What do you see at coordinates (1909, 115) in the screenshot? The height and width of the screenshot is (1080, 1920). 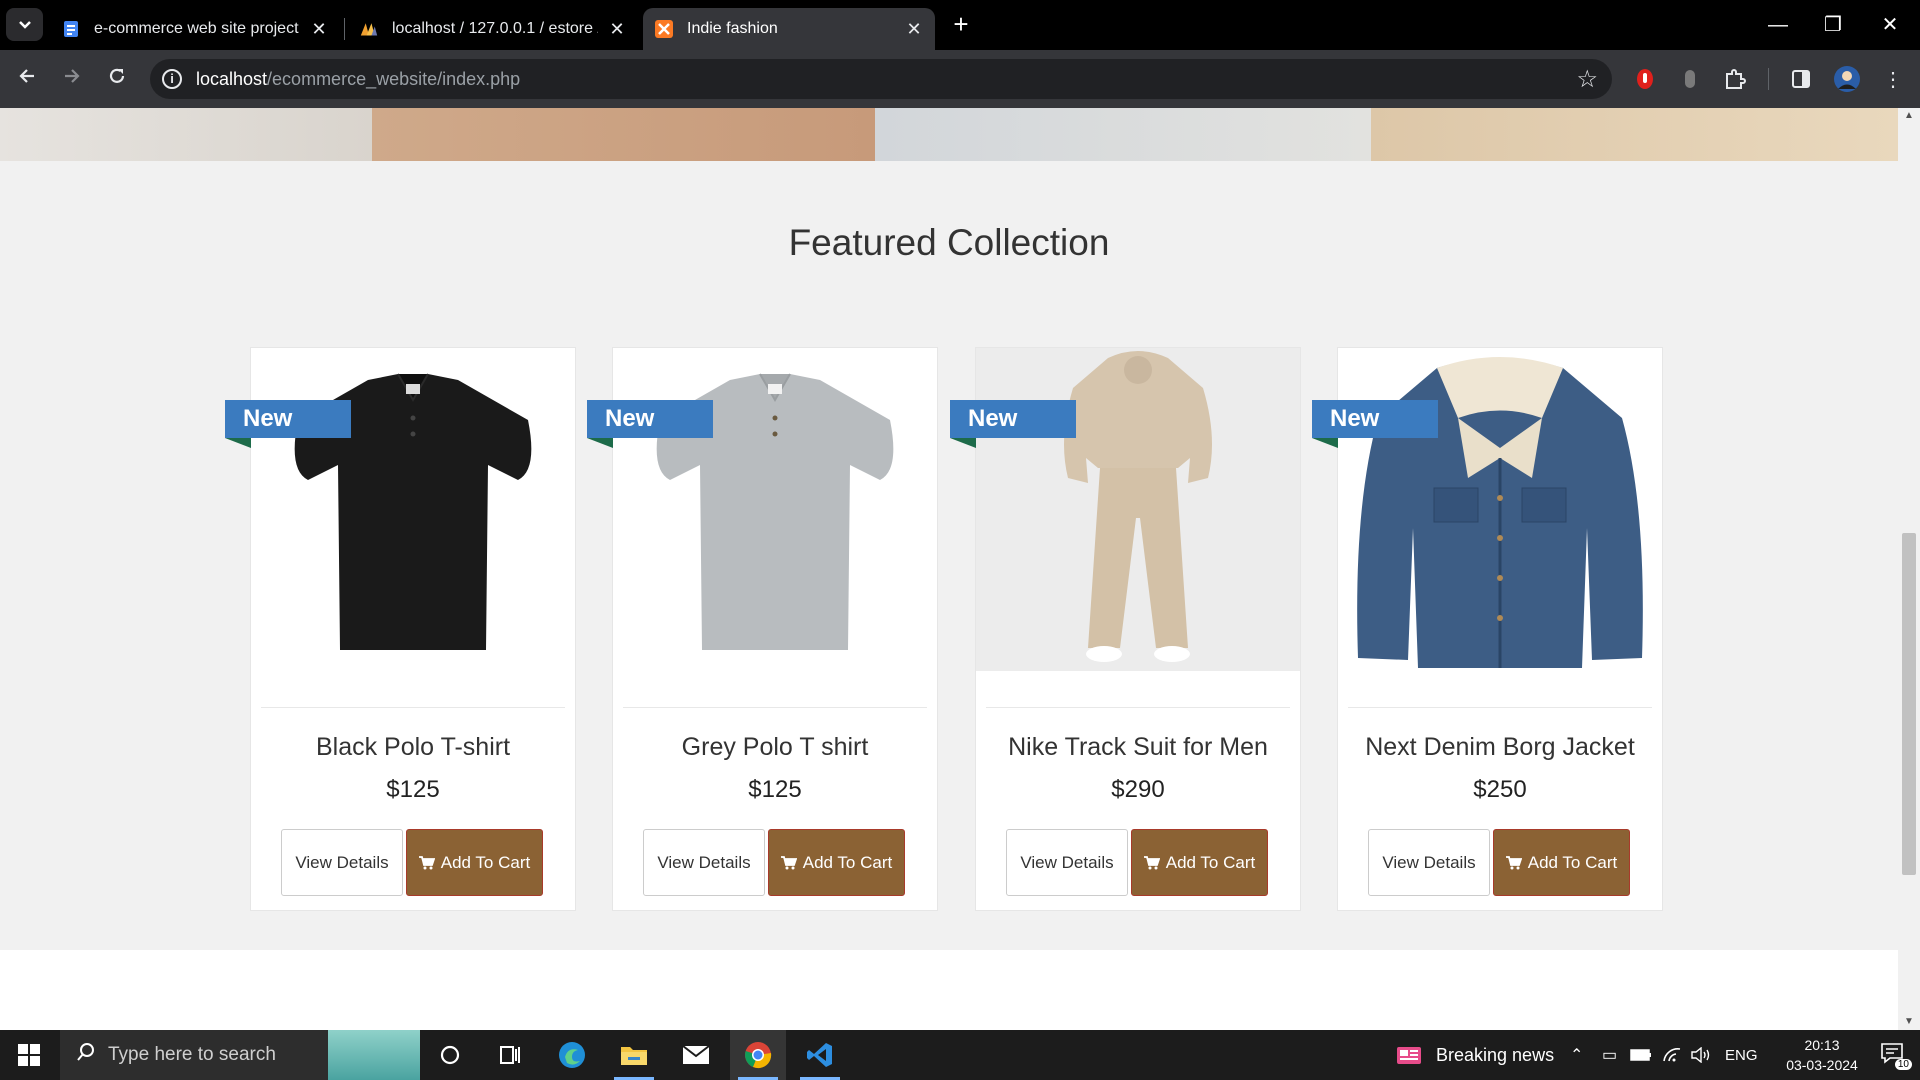 I see `scroll-up-arrow-icon: ▲` at bounding box center [1909, 115].